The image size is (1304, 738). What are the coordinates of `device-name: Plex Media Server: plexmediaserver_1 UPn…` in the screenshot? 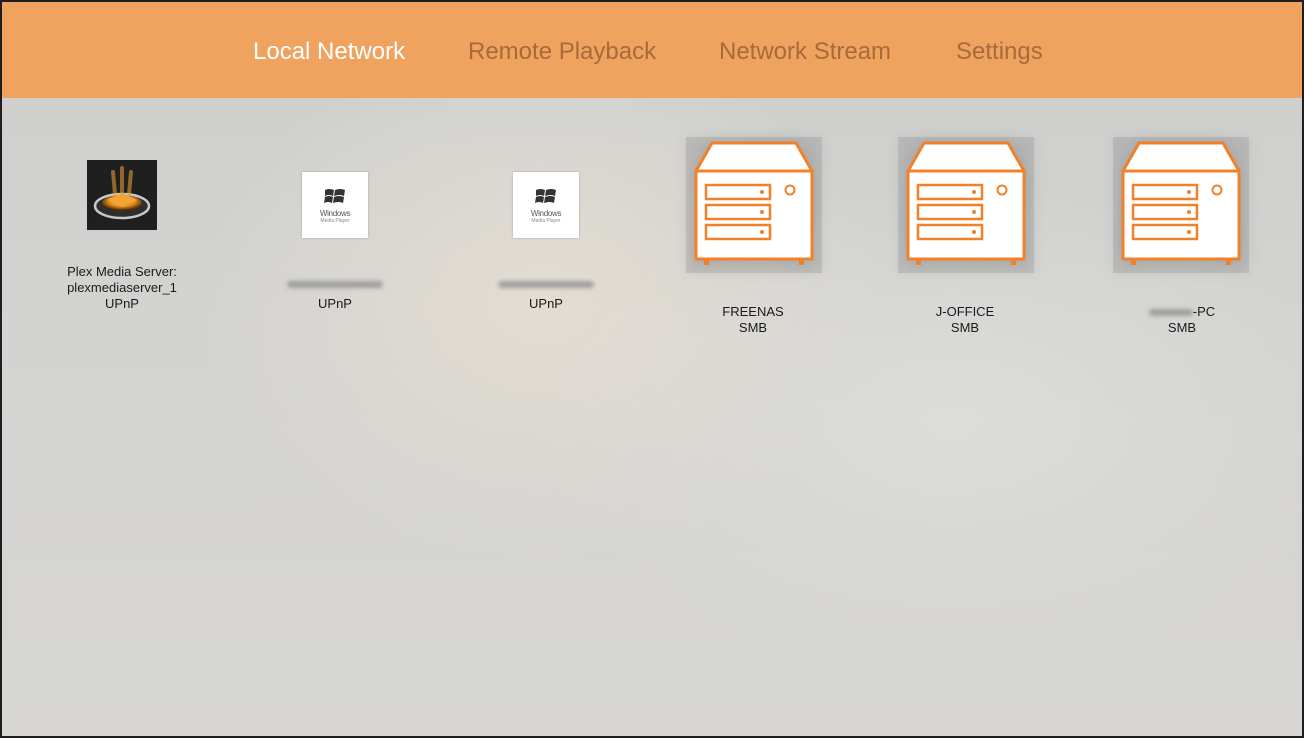 It's located at (122, 288).